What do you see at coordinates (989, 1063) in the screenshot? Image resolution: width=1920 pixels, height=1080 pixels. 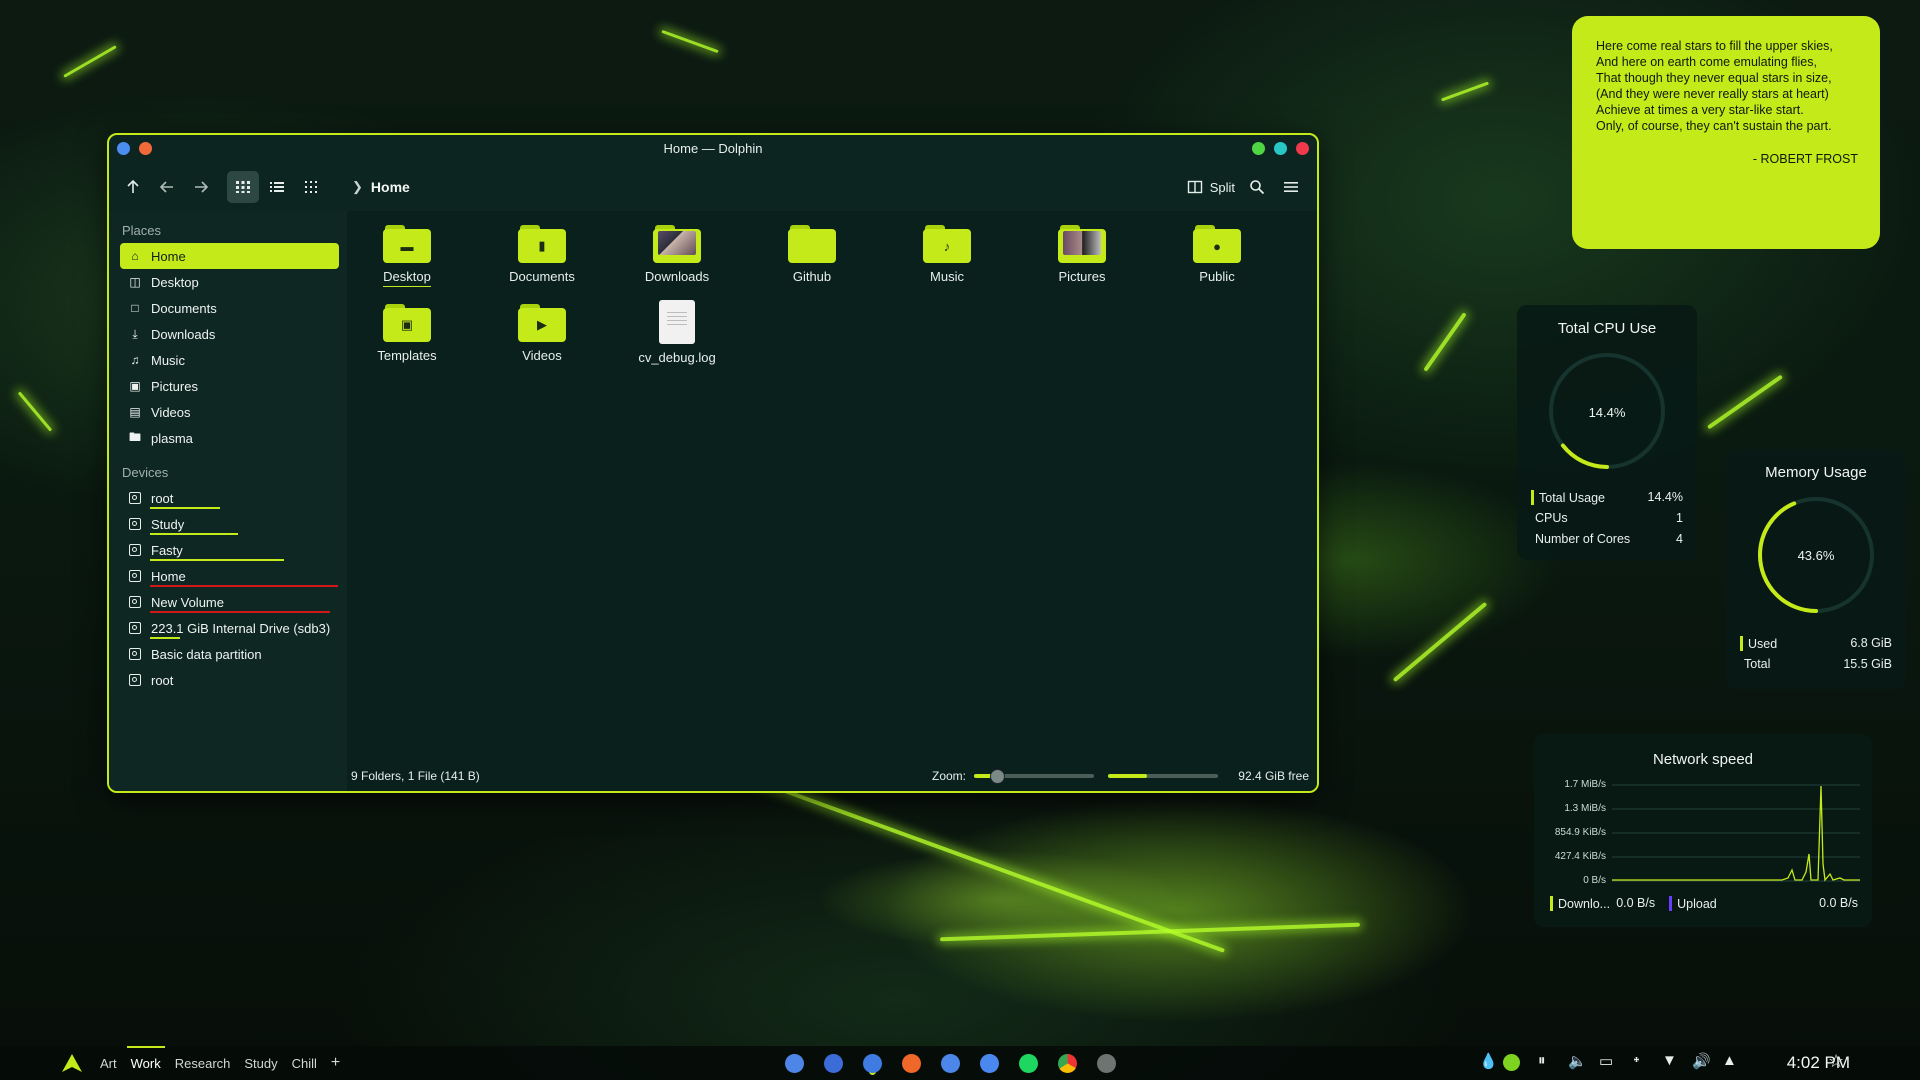 I see `settings-app-icon` at bounding box center [989, 1063].